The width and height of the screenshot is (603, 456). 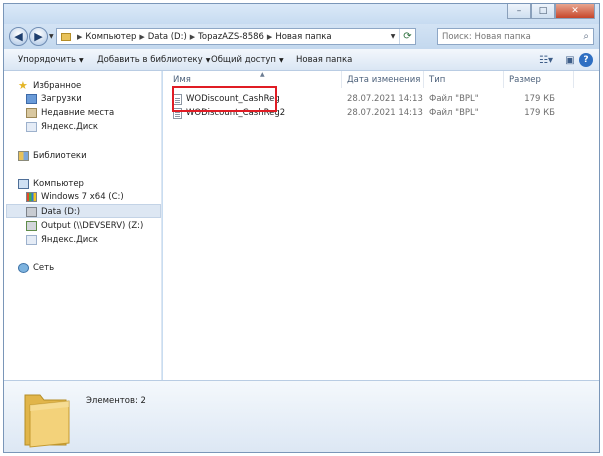 What do you see at coordinates (167, 37) in the screenshot?
I see `breadcrumb-drive-d: Data (D:)` at bounding box center [167, 37].